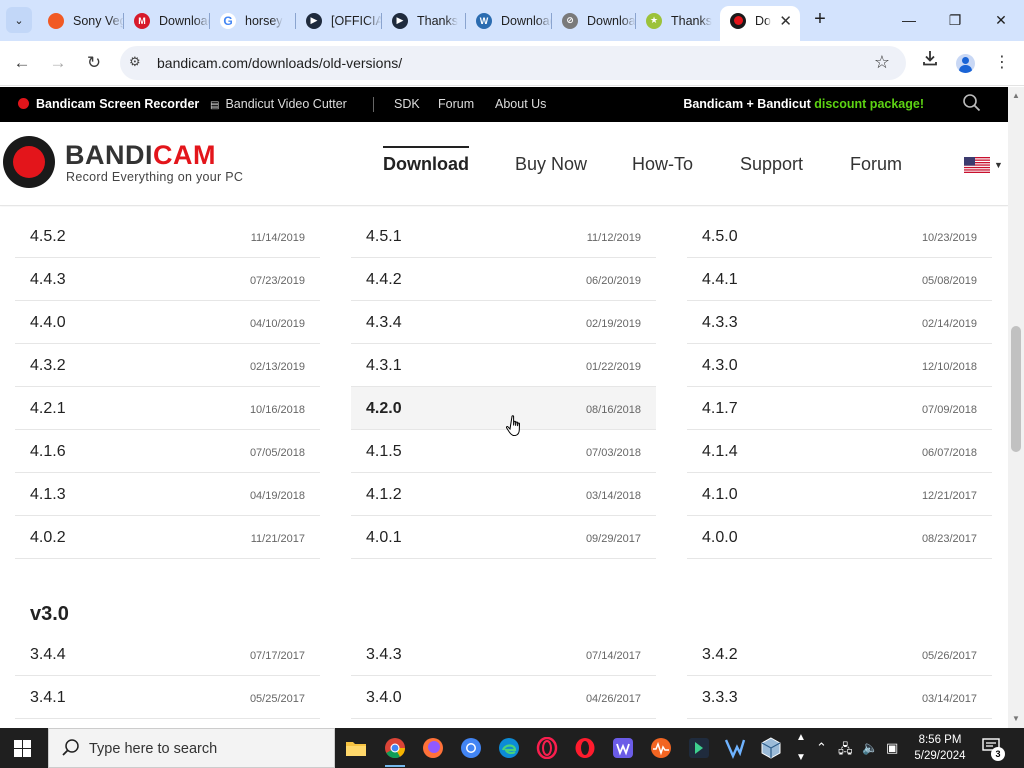 Image resolution: width=1024 pixels, height=768 pixels. What do you see at coordinates (509, 20) in the screenshot?
I see `browser-tab: W Download` at bounding box center [509, 20].